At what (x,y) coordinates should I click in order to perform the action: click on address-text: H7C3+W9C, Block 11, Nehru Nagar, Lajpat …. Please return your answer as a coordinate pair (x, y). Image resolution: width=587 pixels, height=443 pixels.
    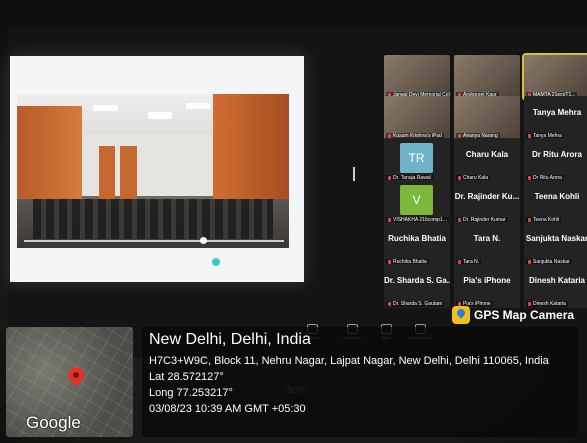
    Looking at the image, I should click on (349, 361).